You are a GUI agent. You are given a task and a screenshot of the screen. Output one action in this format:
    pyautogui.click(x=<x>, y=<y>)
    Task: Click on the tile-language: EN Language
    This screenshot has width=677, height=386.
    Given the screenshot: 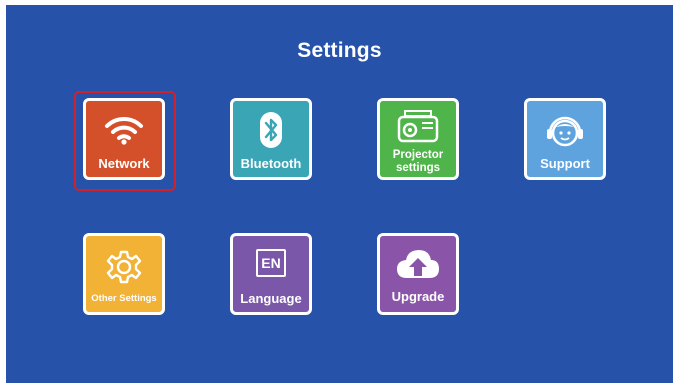 What is the action you would take?
    pyautogui.click(x=271, y=274)
    